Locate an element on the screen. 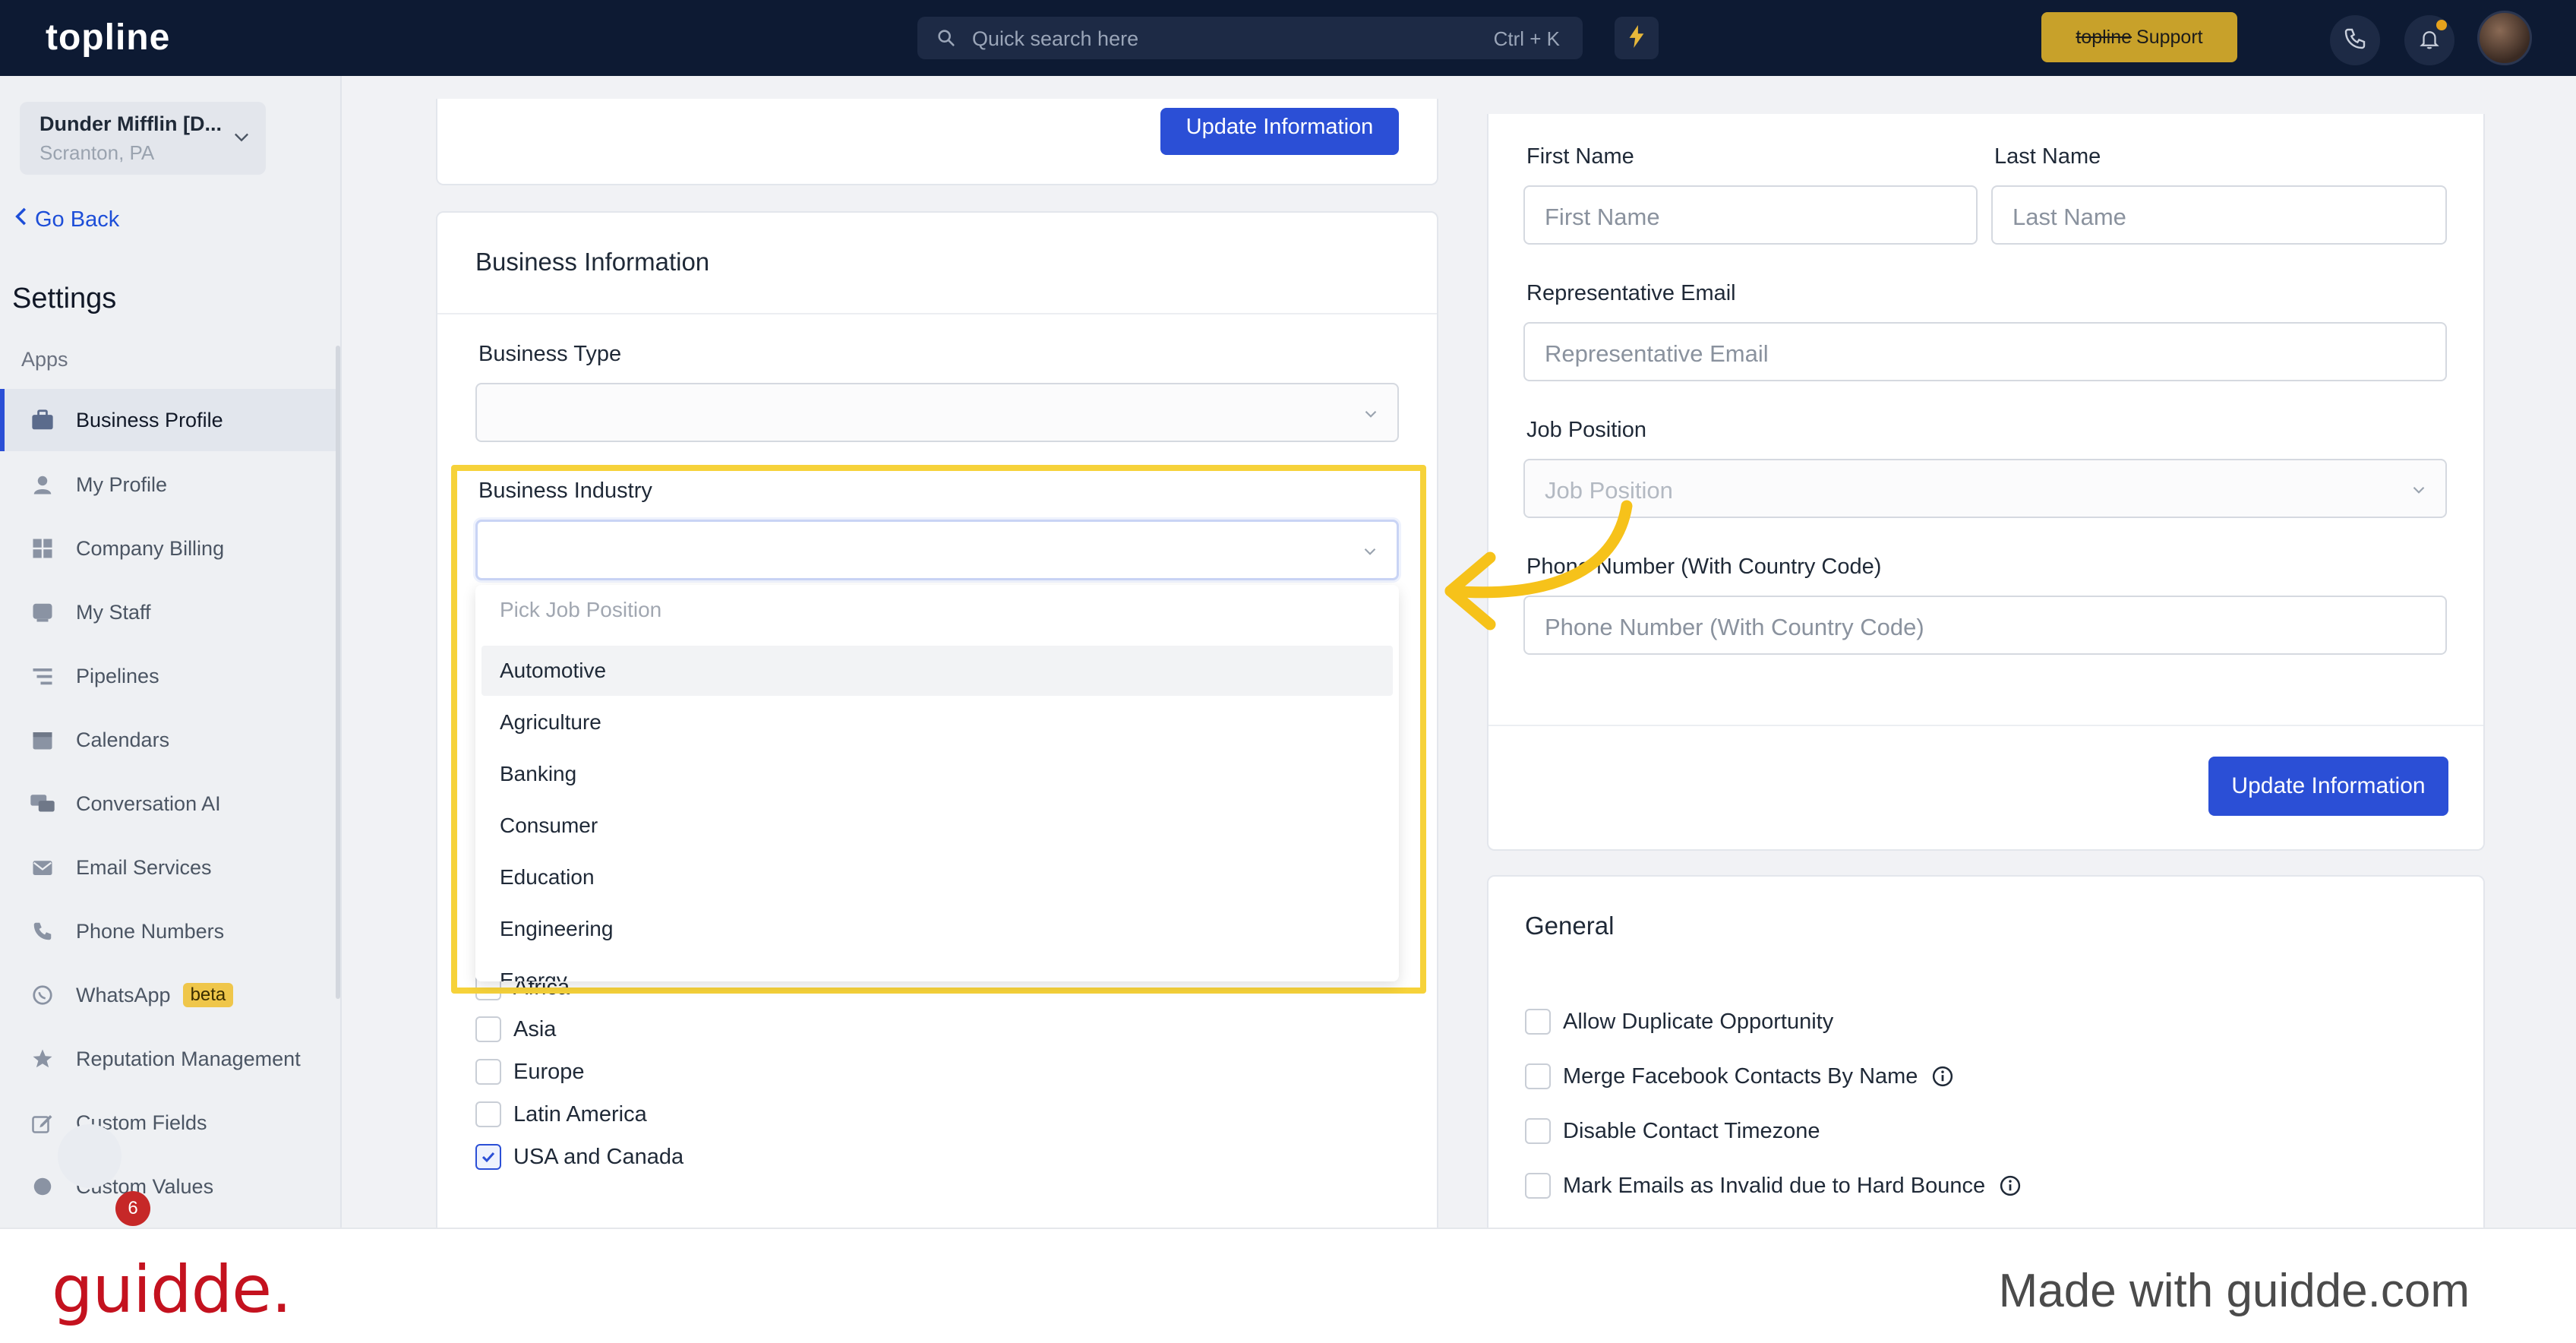 The width and height of the screenshot is (2576, 1343). go-back-label: Go Back is located at coordinates (77, 219).